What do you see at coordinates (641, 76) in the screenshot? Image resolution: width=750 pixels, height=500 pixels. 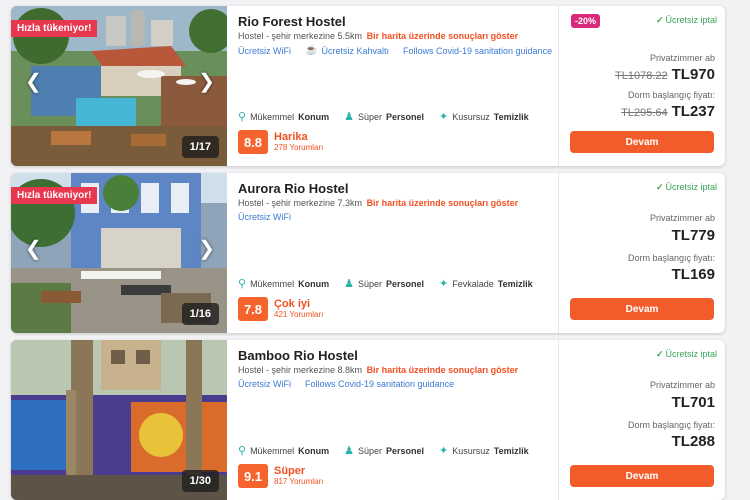 I see `private-old-price: TL1078.22` at bounding box center [641, 76].